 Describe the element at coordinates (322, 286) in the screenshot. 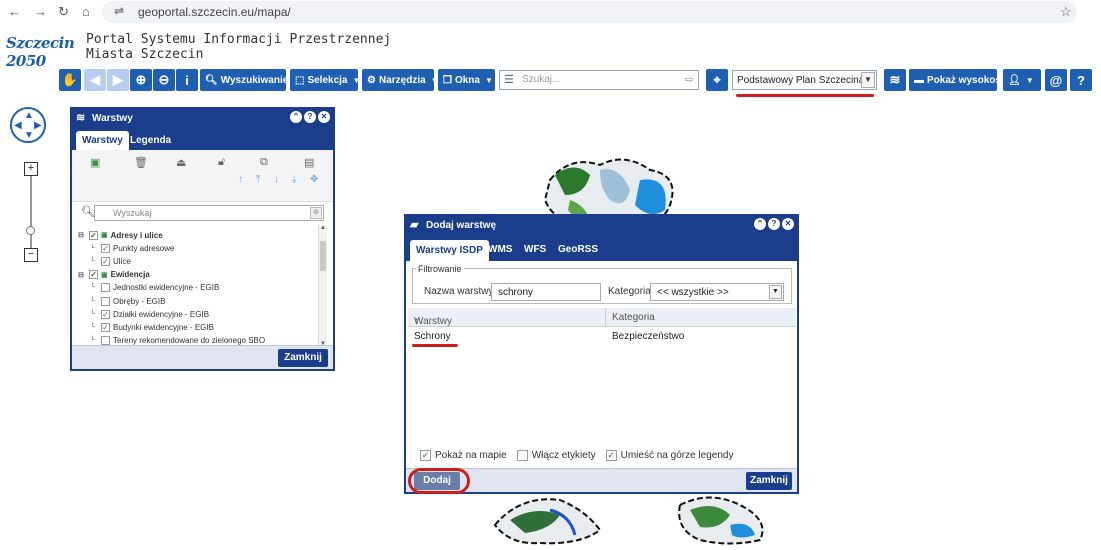

I see `layer-tree-scrollbar: ▲ ▼` at that location.